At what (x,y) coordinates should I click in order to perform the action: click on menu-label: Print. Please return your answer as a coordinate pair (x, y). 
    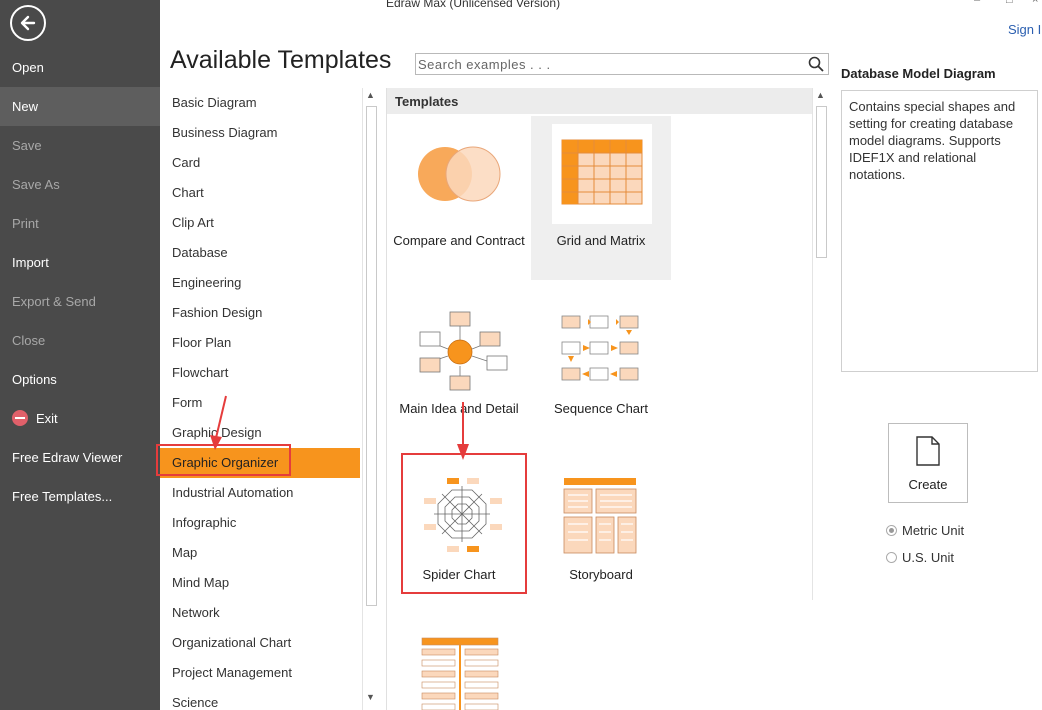
    Looking at the image, I should click on (25, 223).